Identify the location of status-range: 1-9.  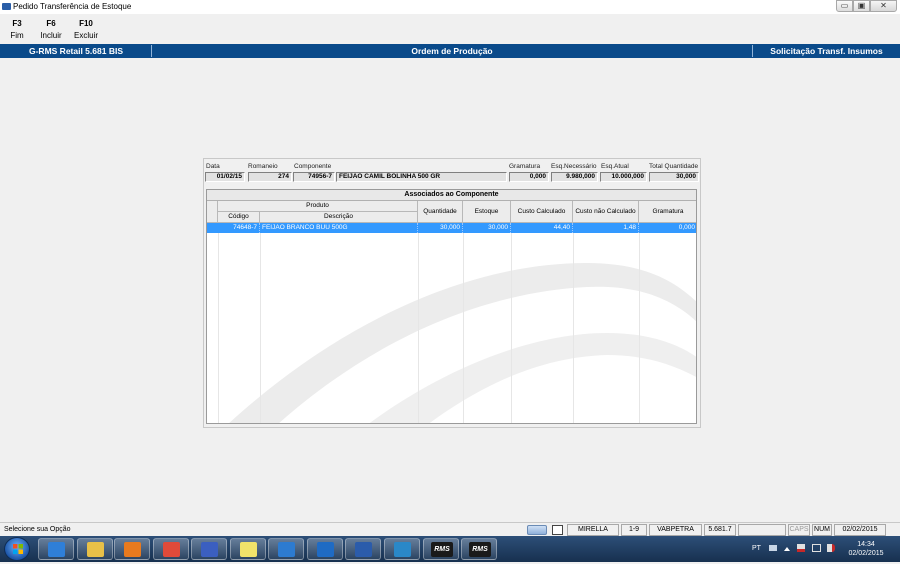
(634, 530).